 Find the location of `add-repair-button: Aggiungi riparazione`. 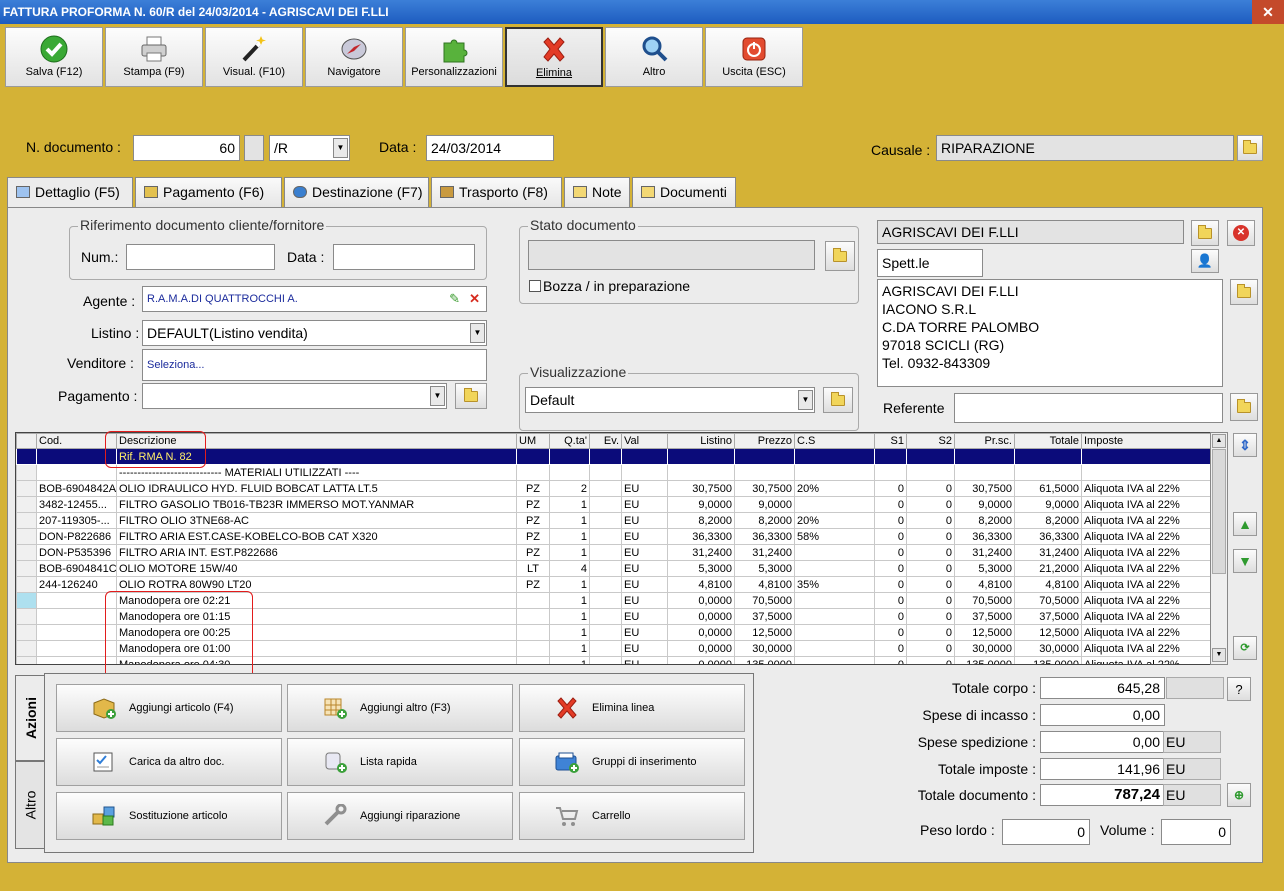

add-repair-button: Aggiungi riparazione is located at coordinates (400, 816).